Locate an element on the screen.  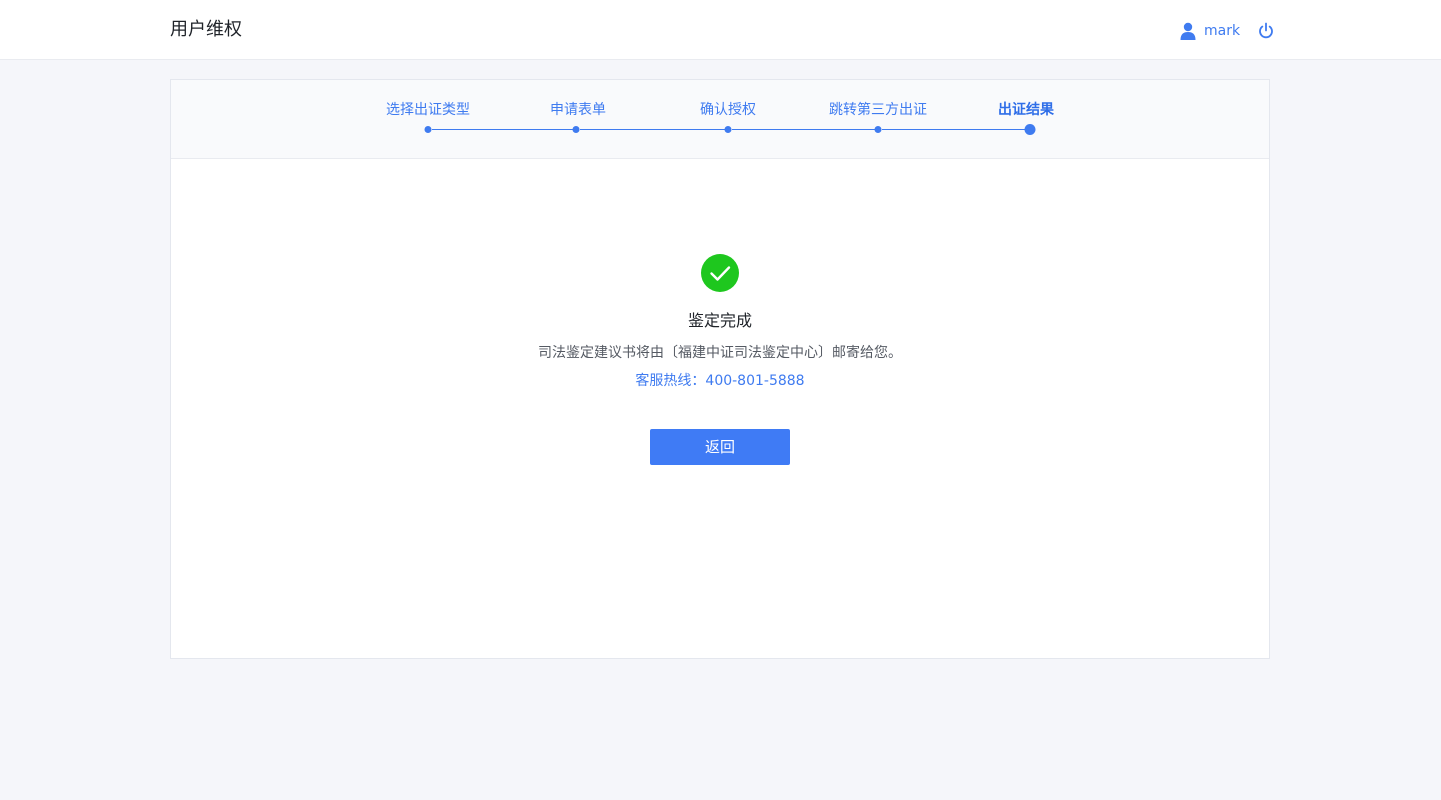
service-hotline: 客服热线：400-801-5888 is located at coordinates (720, 381).